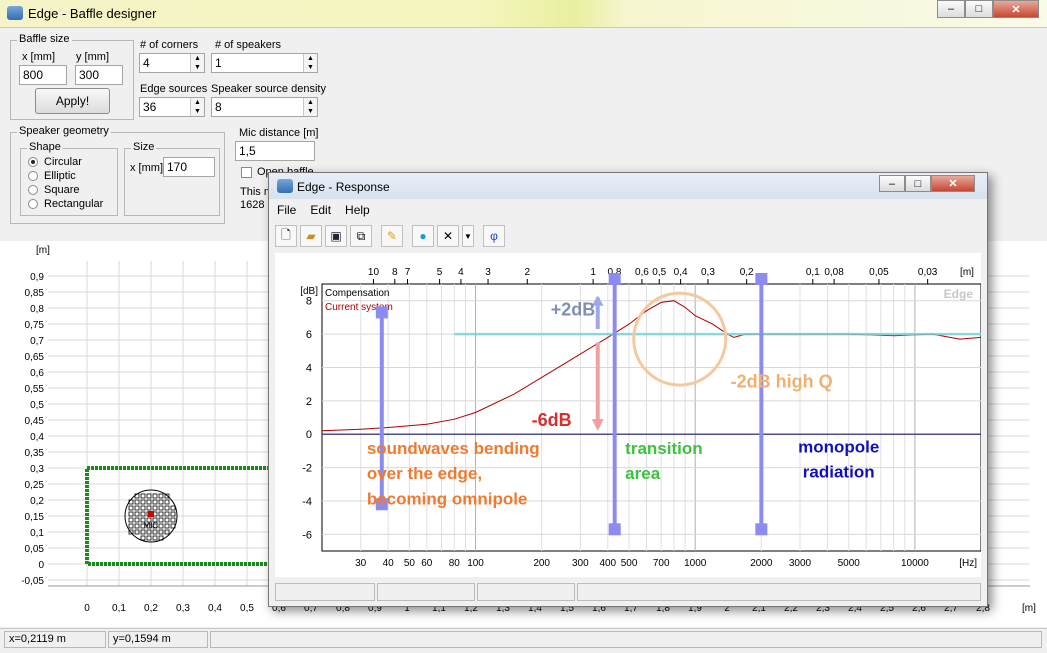 The height and width of the screenshot is (653, 1047). Describe the element at coordinates (681, 272) in the screenshot. I see `top-tick-label: 0,4` at that location.